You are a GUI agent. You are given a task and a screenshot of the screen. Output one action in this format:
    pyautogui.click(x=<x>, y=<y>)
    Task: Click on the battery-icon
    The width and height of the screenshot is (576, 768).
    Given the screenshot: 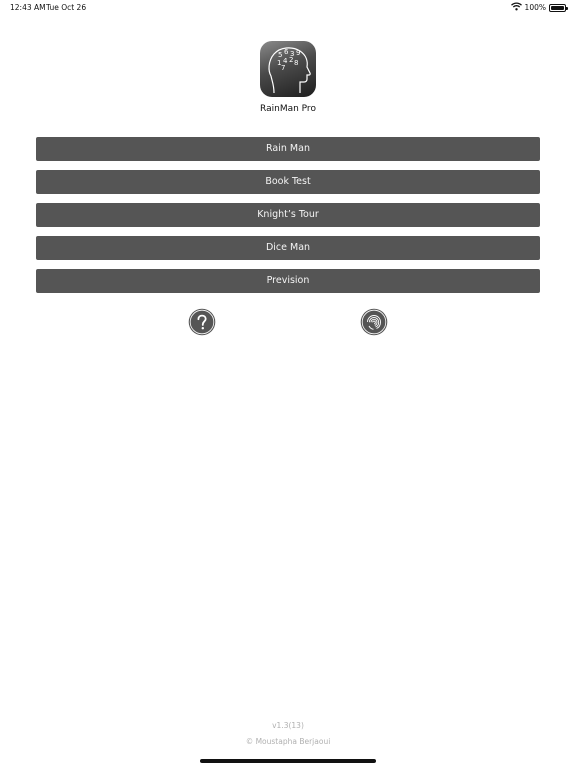 What is the action you would take?
    pyautogui.click(x=558, y=7)
    